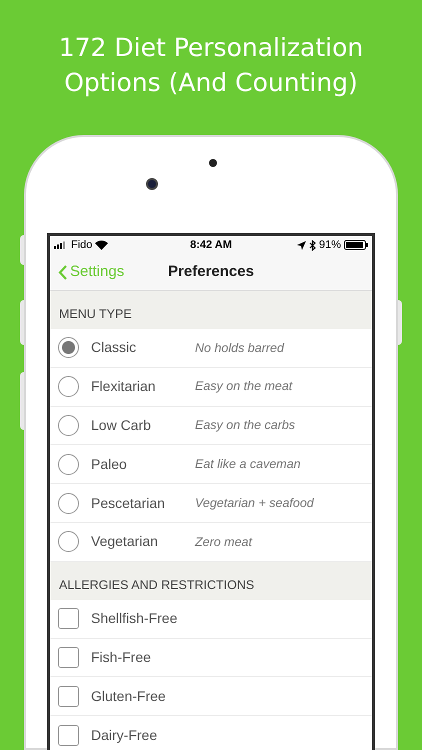 Image resolution: width=422 pixels, height=750 pixels. What do you see at coordinates (211, 696) in the screenshot?
I see `option-row: Gluten-Free` at bounding box center [211, 696].